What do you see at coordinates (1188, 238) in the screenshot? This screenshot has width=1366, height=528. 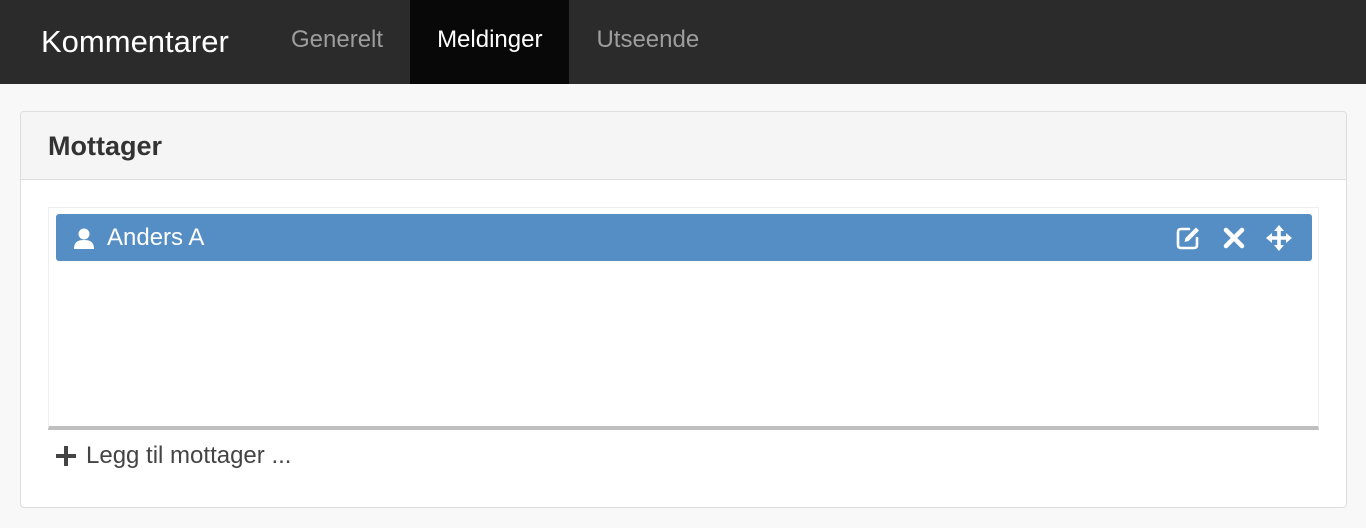 I see `edit-icon` at bounding box center [1188, 238].